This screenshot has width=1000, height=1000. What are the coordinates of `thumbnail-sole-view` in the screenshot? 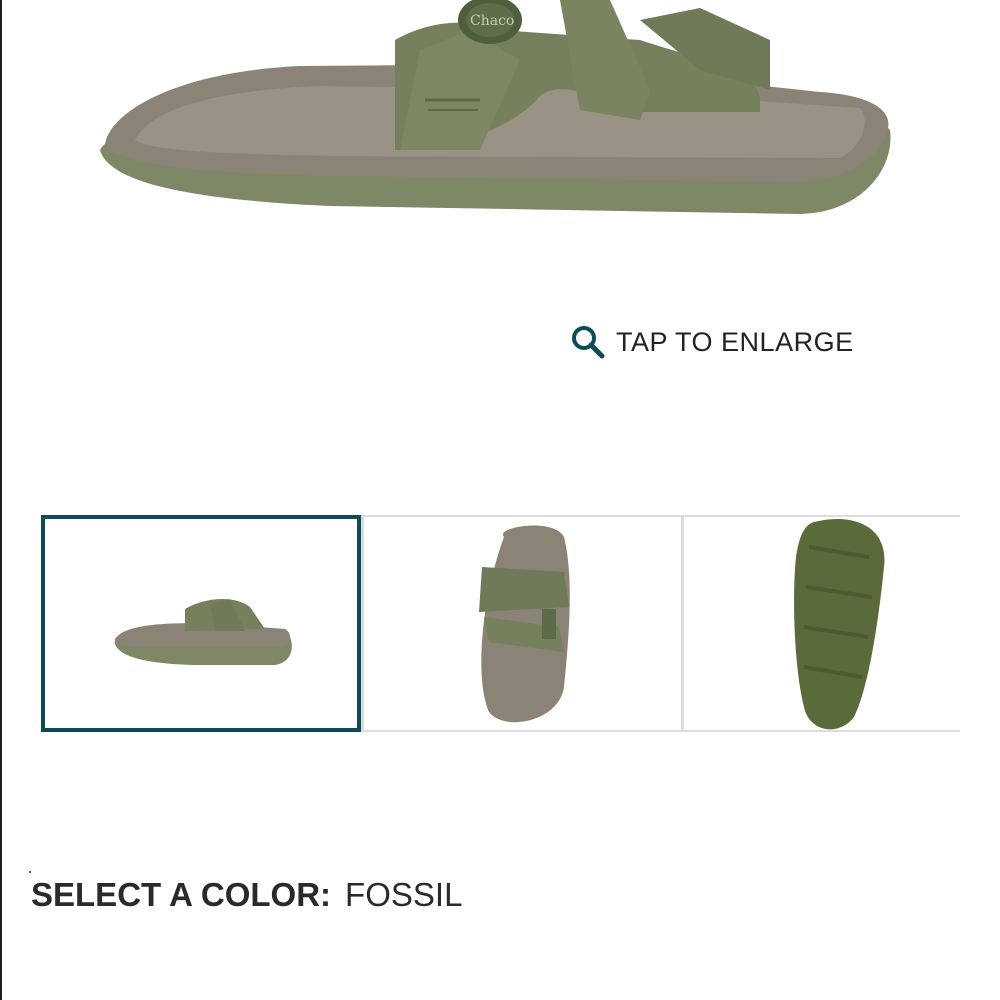 It's located at (820, 623).